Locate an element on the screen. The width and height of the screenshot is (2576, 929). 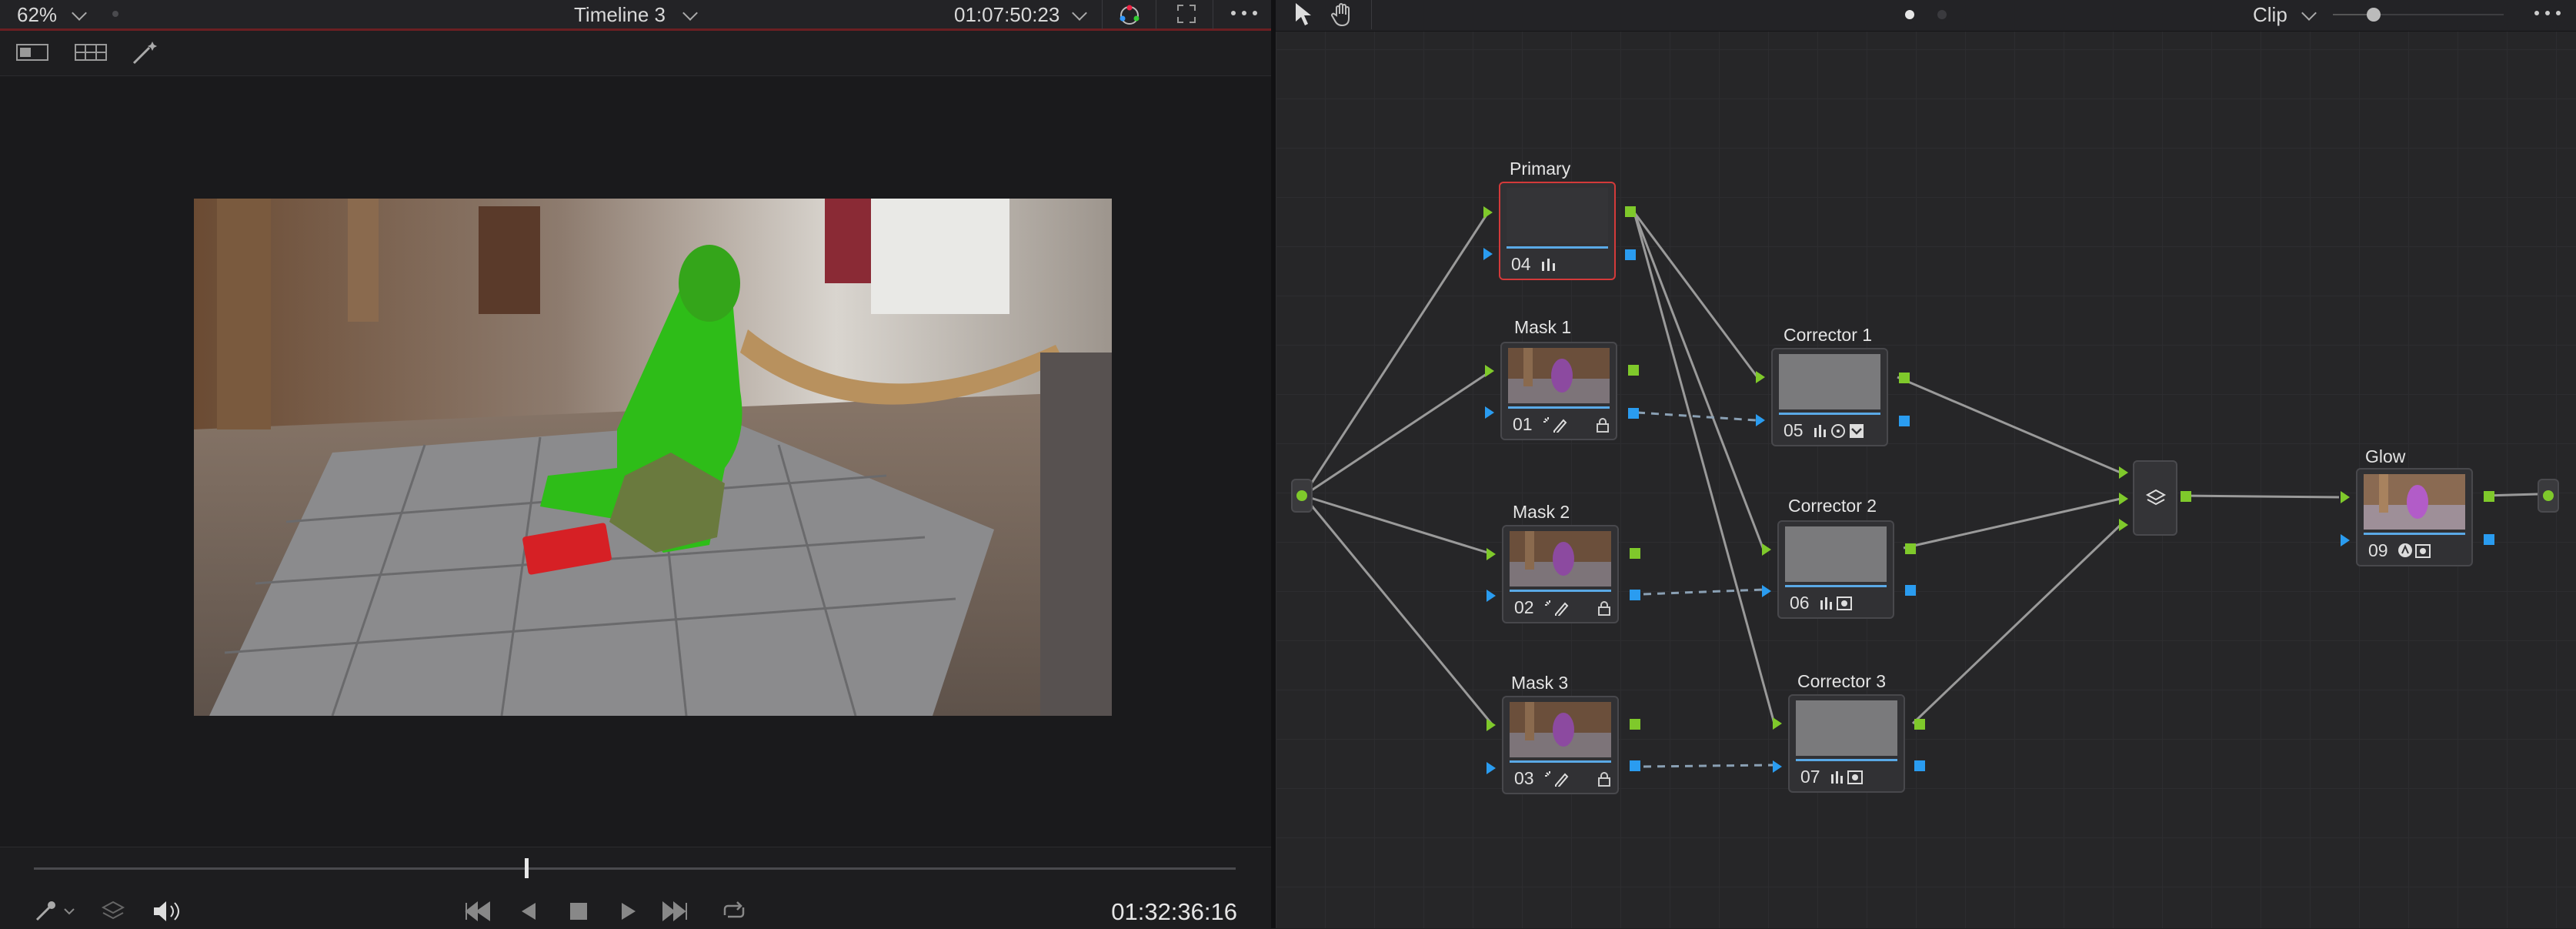
viewer-topbar: 62% Timeline 3 01:07:50:23 is located at coordinates (635, 16).